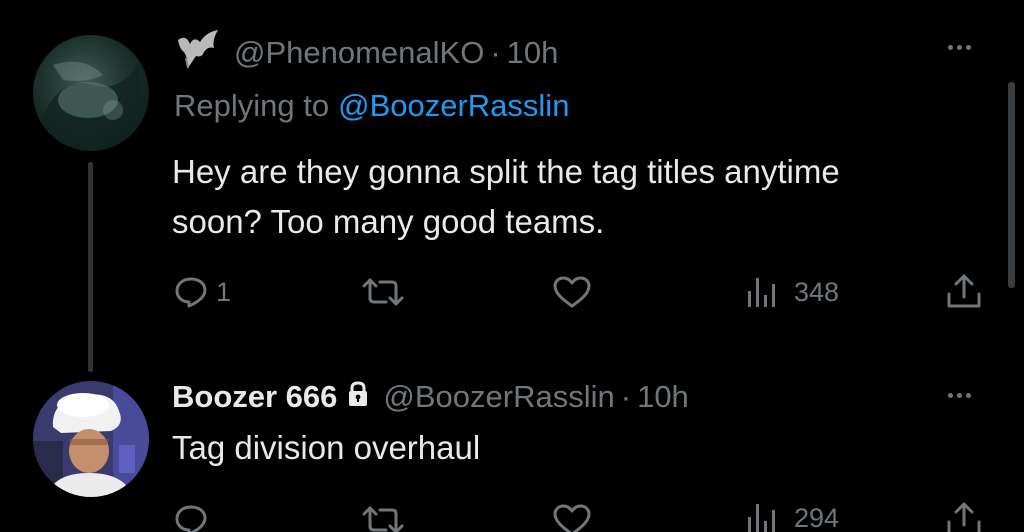 The height and width of the screenshot is (532, 1024). What do you see at coordinates (359, 53) in the screenshot?
I see `tweet-1-handle: @PhenomenalKO` at bounding box center [359, 53].